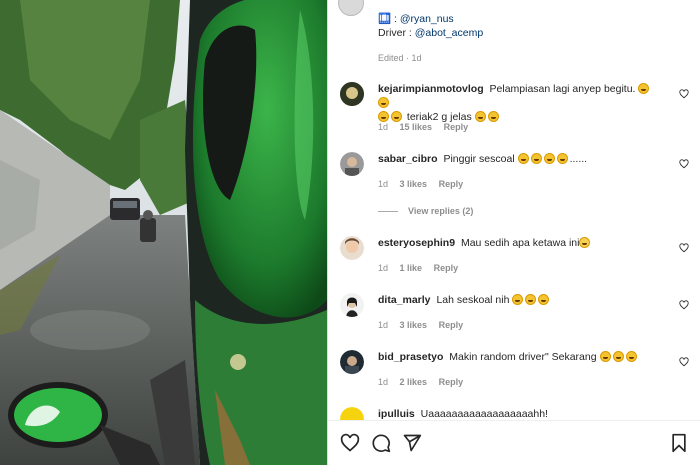 The image size is (700, 466). I want to click on comment-text: dita_marly Lah seskoal nih, so click(520, 300).